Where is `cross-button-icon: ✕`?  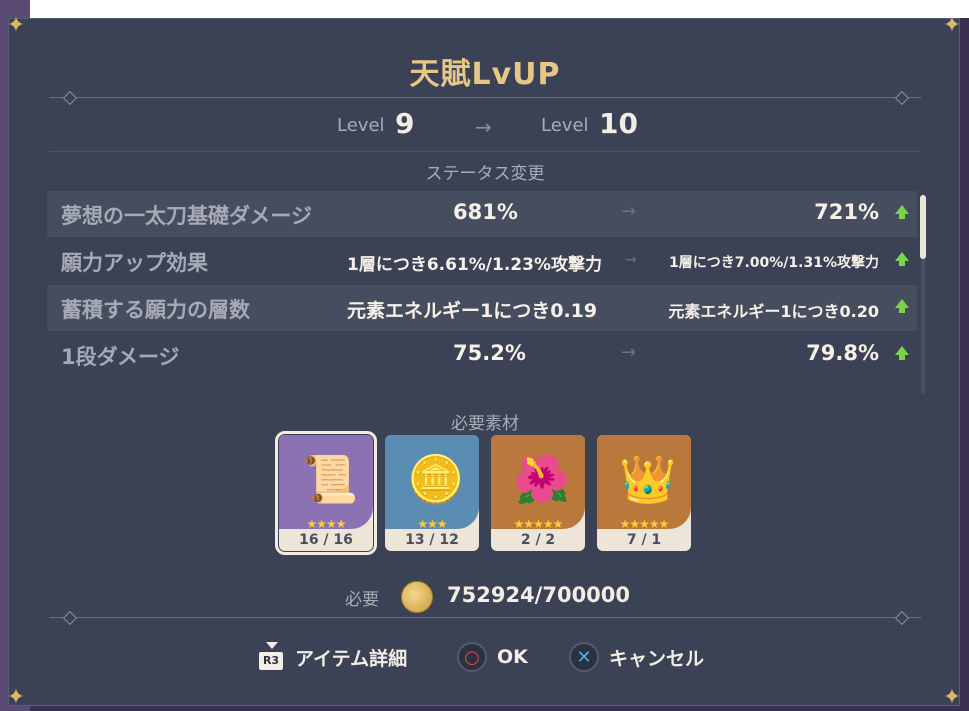 cross-button-icon: ✕ is located at coordinates (584, 657).